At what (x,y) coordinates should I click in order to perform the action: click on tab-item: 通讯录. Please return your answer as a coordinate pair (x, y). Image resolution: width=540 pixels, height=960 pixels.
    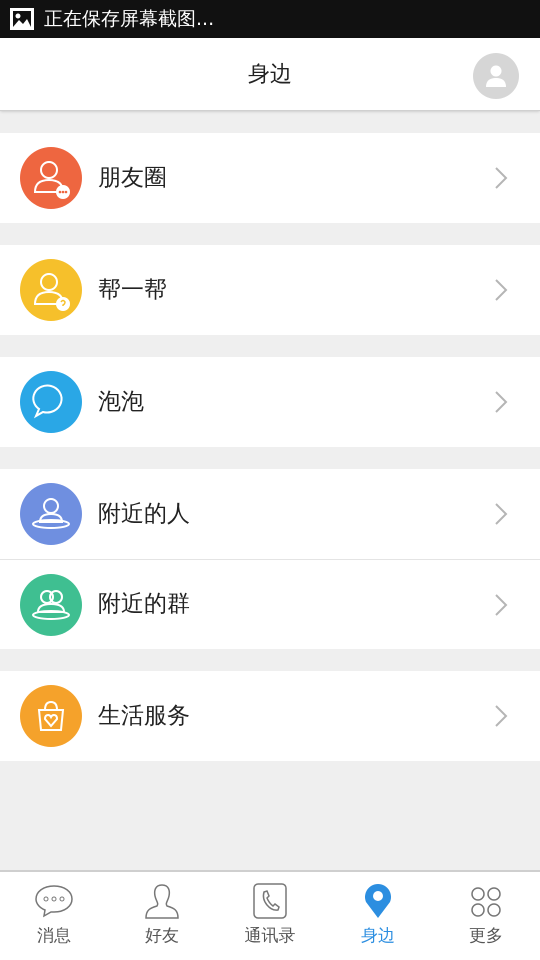
    Looking at the image, I should click on (270, 916).